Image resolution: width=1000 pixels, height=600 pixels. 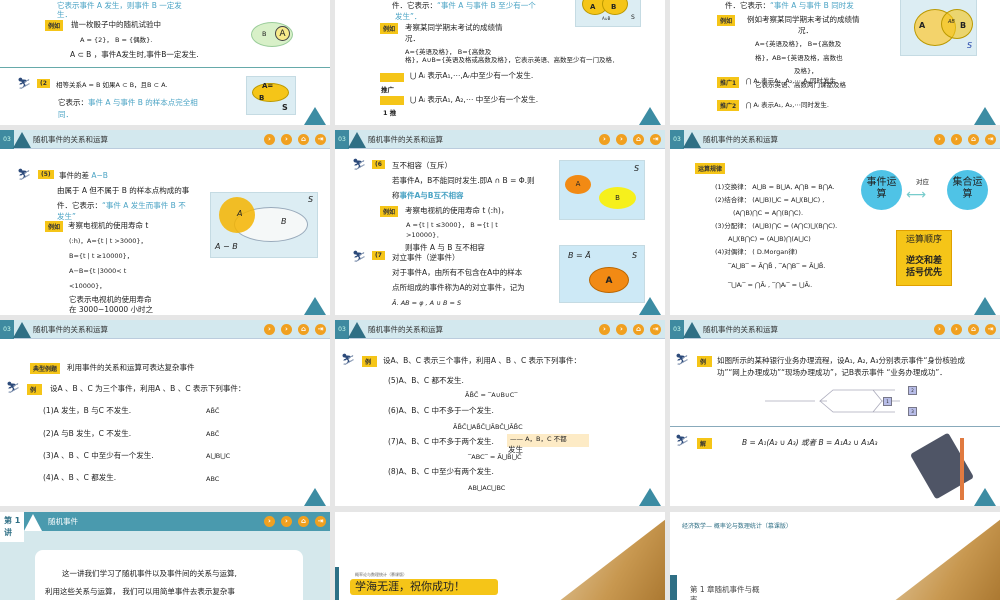 What do you see at coordinates (392, 77) in the screenshot?
I see `promo-tag` at bounding box center [392, 77].